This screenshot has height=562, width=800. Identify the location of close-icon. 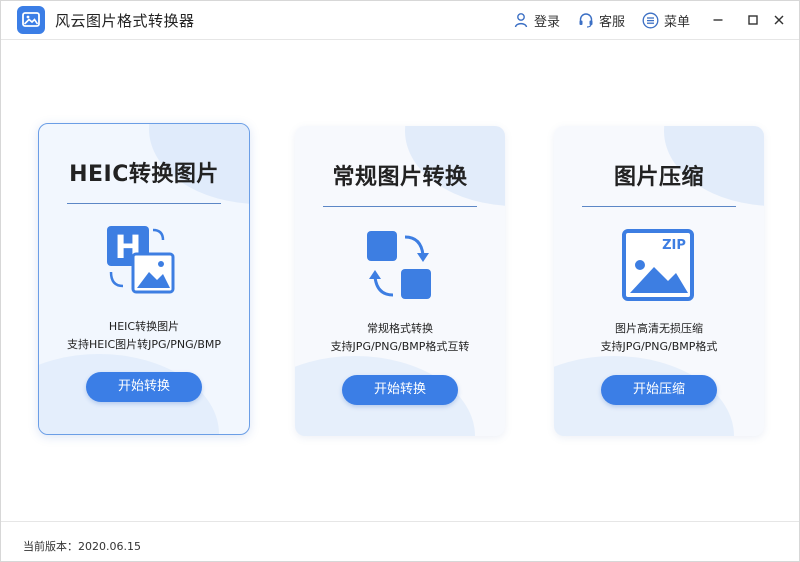
(779, 20).